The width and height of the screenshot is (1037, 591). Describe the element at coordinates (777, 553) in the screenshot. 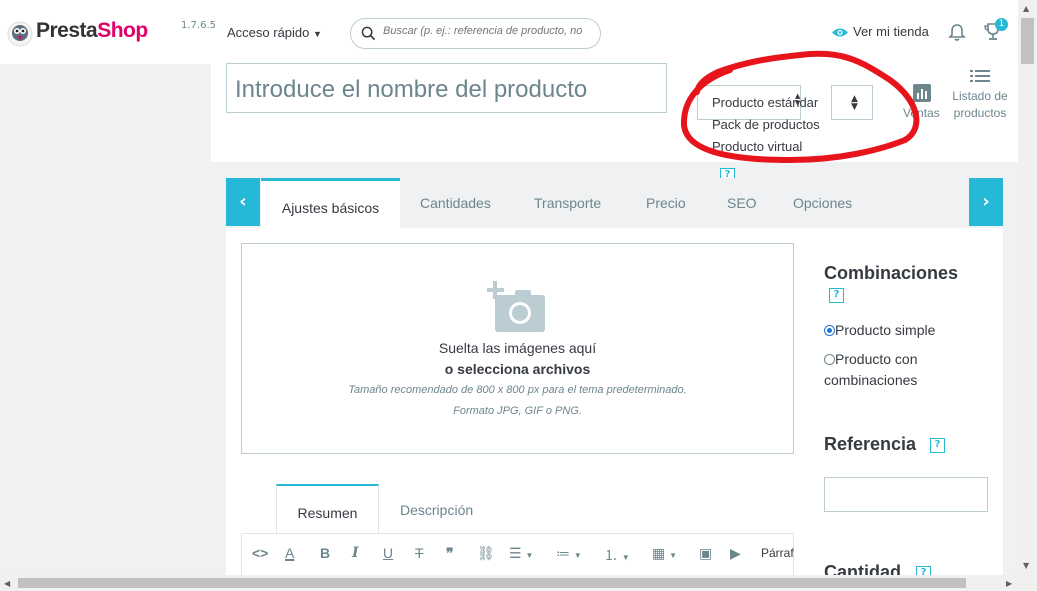

I see `format-dropdown: Párrafo` at that location.